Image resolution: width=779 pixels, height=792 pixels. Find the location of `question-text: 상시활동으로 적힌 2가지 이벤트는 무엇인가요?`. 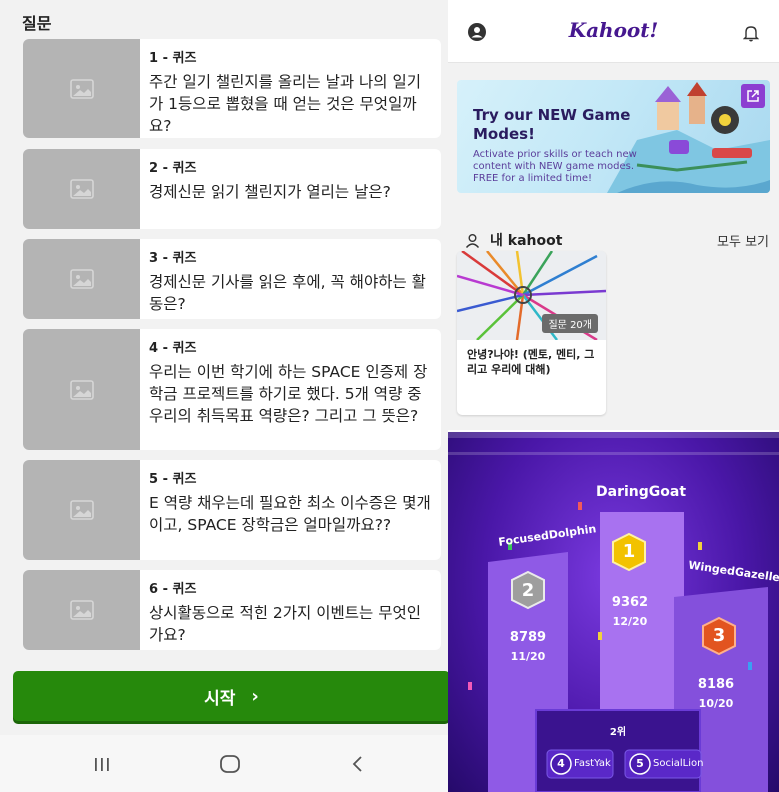

question-text: 상시활동으로 적힌 2가지 이벤트는 무엇인가요? is located at coordinates (285, 624).